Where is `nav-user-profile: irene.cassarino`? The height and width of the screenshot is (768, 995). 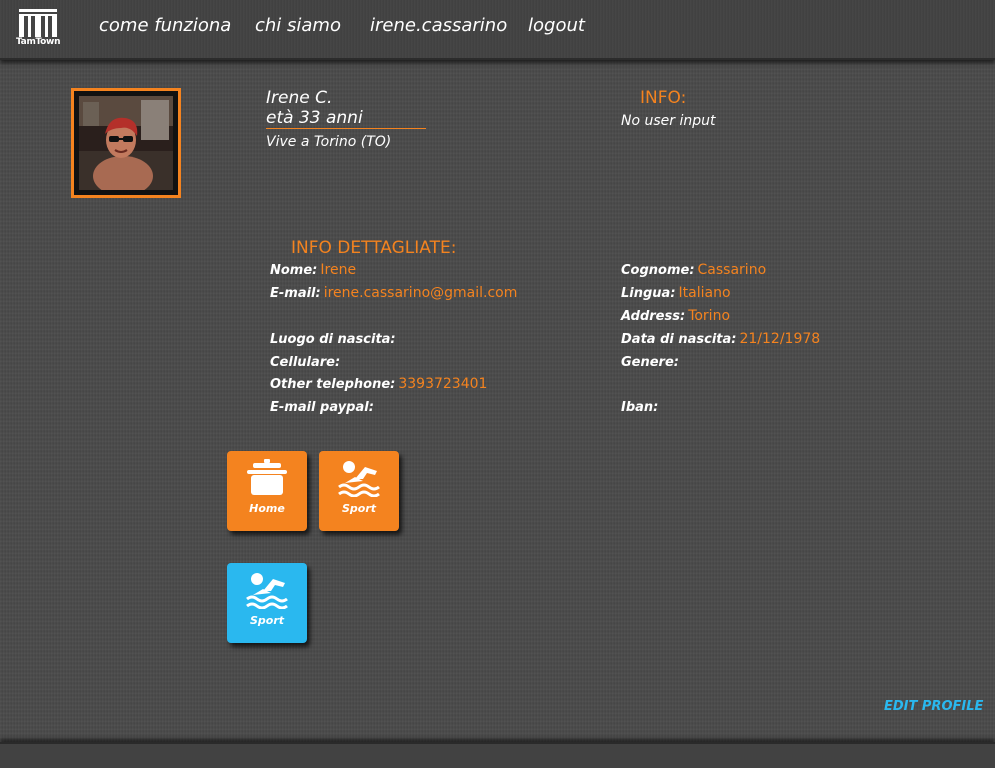 nav-user-profile: irene.cassarino is located at coordinates (438, 25).